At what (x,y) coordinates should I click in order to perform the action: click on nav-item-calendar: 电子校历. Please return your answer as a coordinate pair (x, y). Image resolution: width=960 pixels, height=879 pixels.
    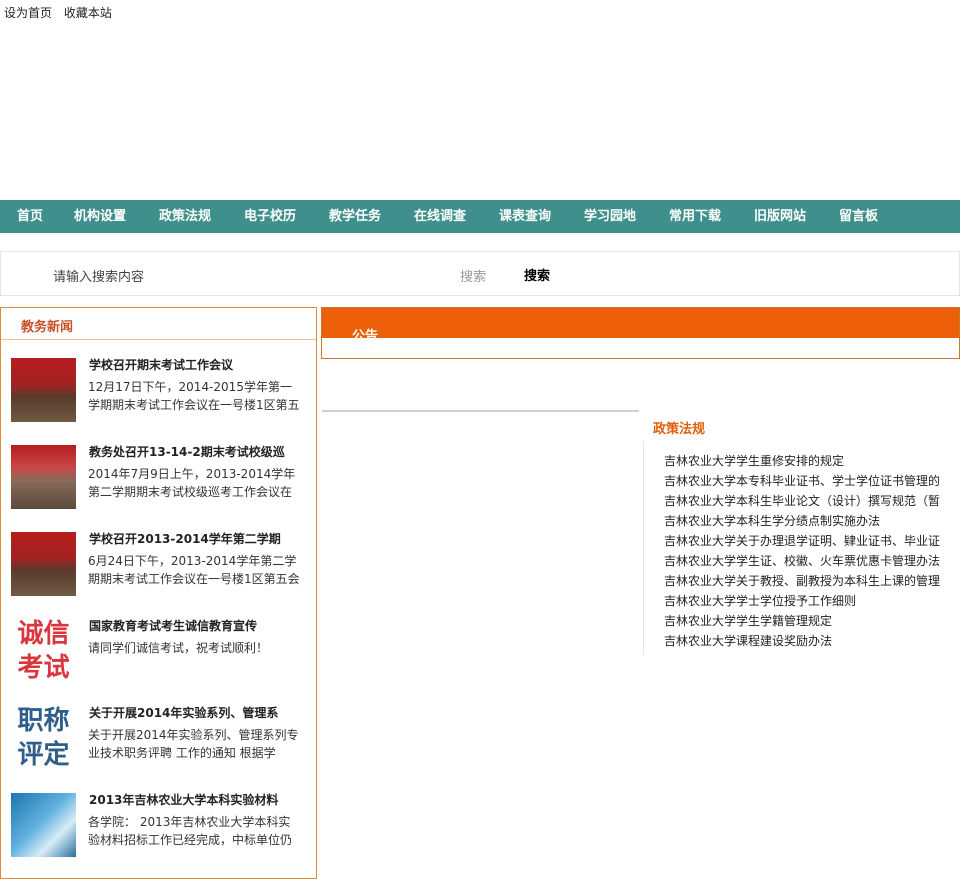
    Looking at the image, I should click on (270, 216).